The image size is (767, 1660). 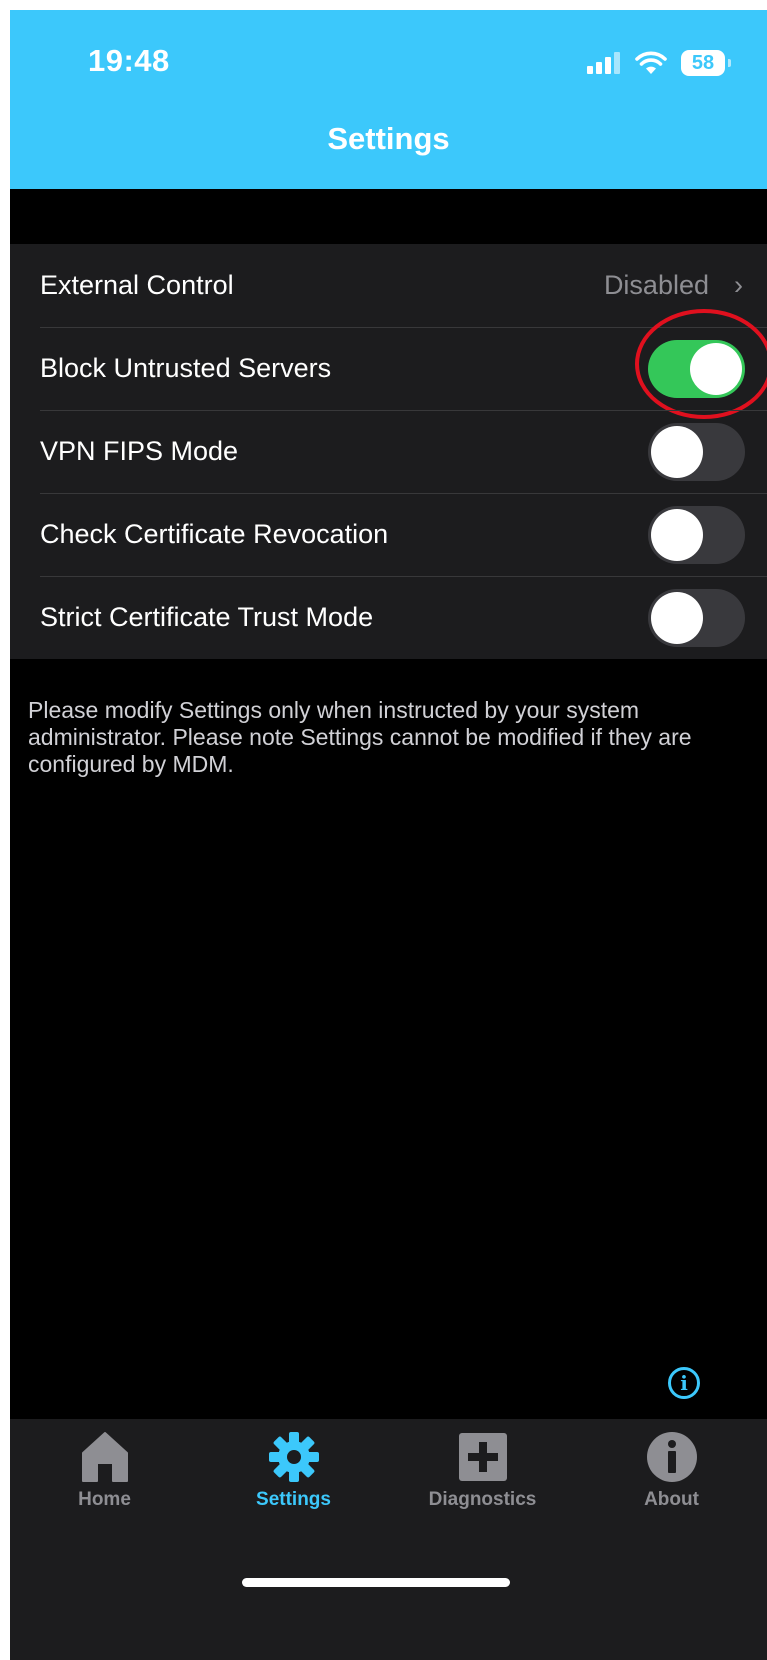 What do you see at coordinates (129, 60) in the screenshot?
I see `status-time: 19:48` at bounding box center [129, 60].